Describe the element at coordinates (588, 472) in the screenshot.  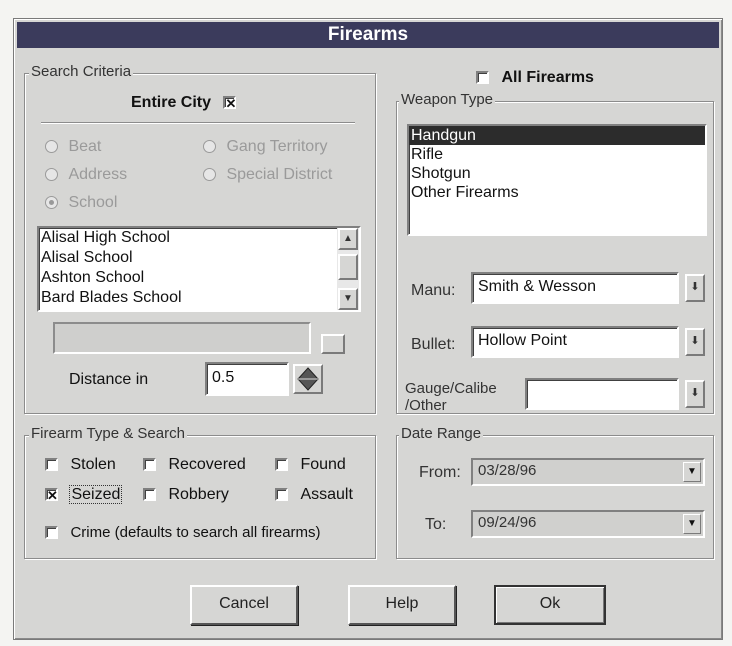
I see `from-date-dropdown: 03/28/96 ▼` at that location.